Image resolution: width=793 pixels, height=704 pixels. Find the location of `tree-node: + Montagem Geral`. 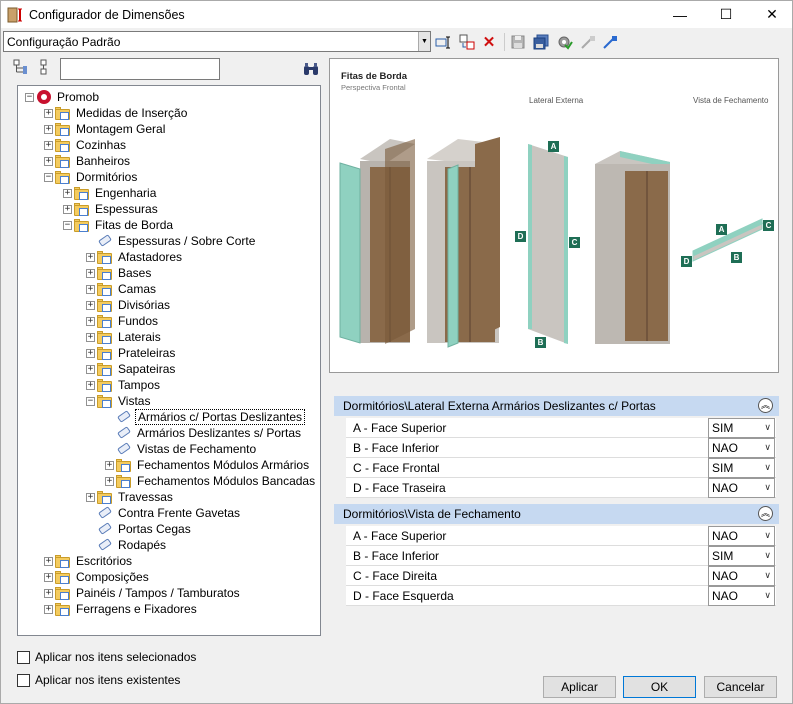

tree-node: + Montagem Geral is located at coordinates (105, 129).